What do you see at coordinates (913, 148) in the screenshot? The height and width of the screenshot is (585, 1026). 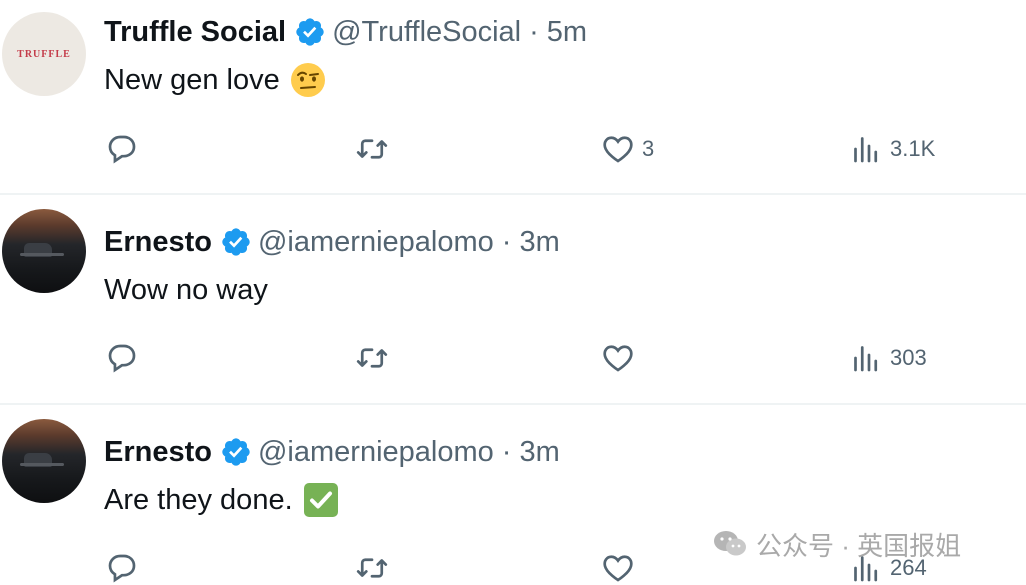 I see `view-count: 3.1K` at bounding box center [913, 148].